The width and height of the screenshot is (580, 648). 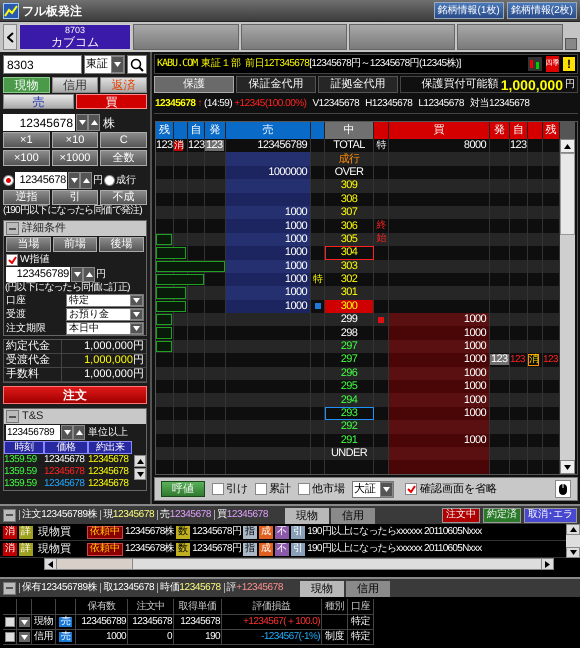 I want to click on multiplier-button: ×1, so click(x=26, y=140).